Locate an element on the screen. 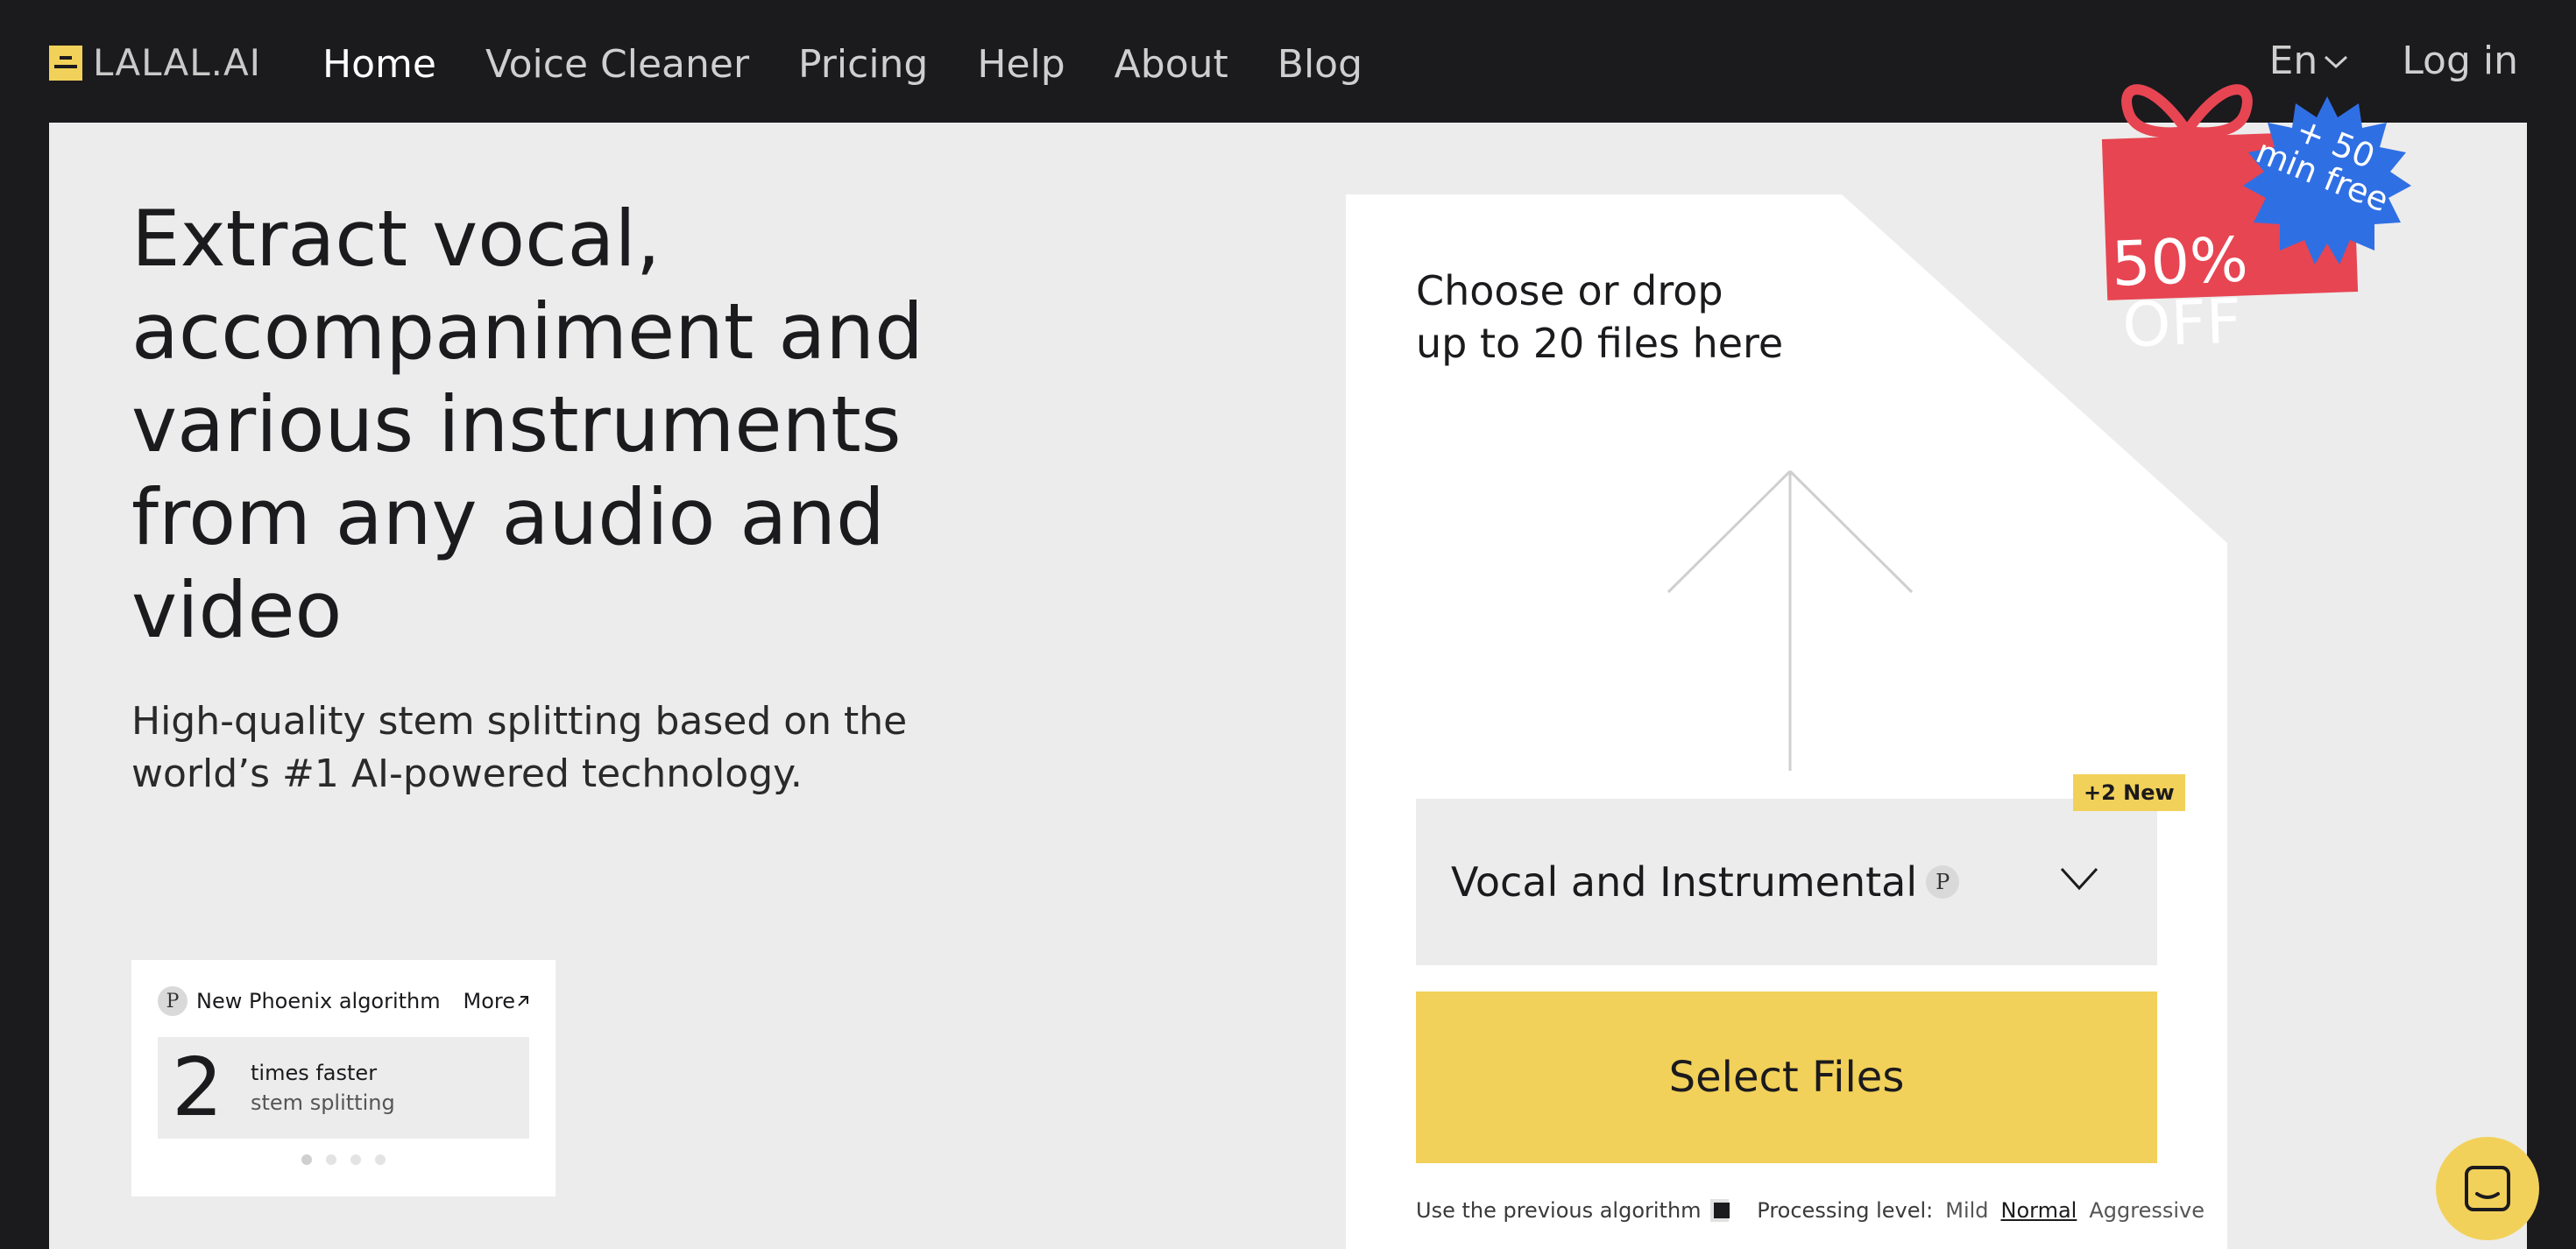 The height and width of the screenshot is (1249, 2576). new-badge: +2 New is located at coordinates (2129, 792).